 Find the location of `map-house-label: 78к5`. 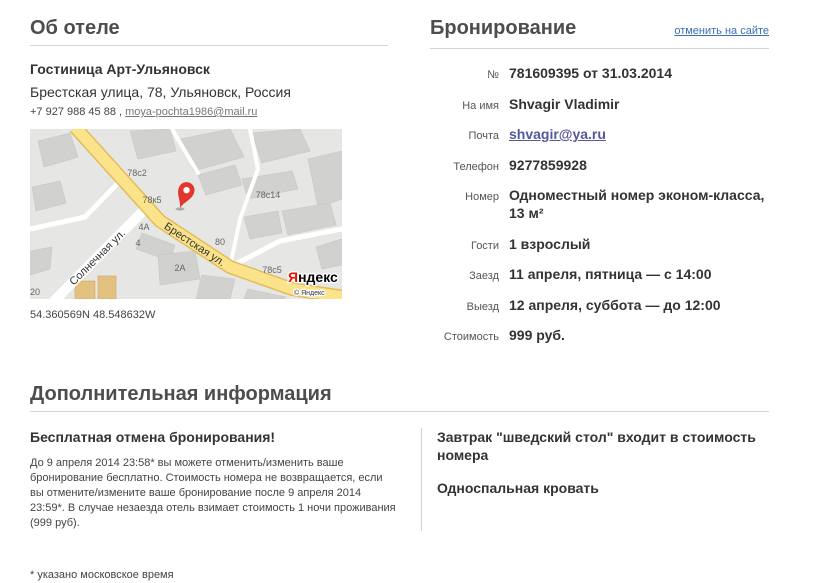

map-house-label: 78к5 is located at coordinates (152, 200).